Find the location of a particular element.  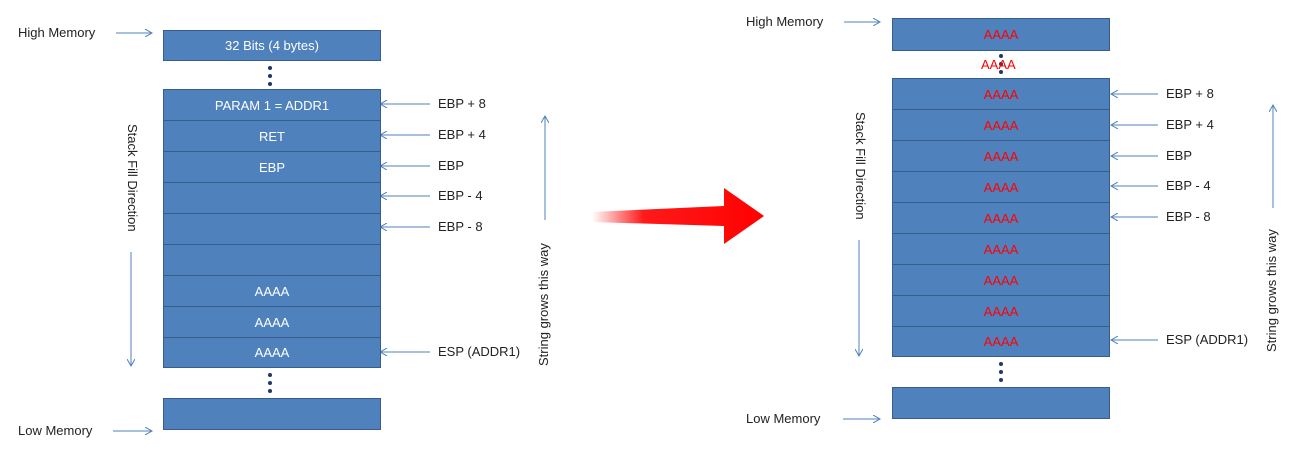

overflow-text: AAAA is located at coordinates (998, 64).